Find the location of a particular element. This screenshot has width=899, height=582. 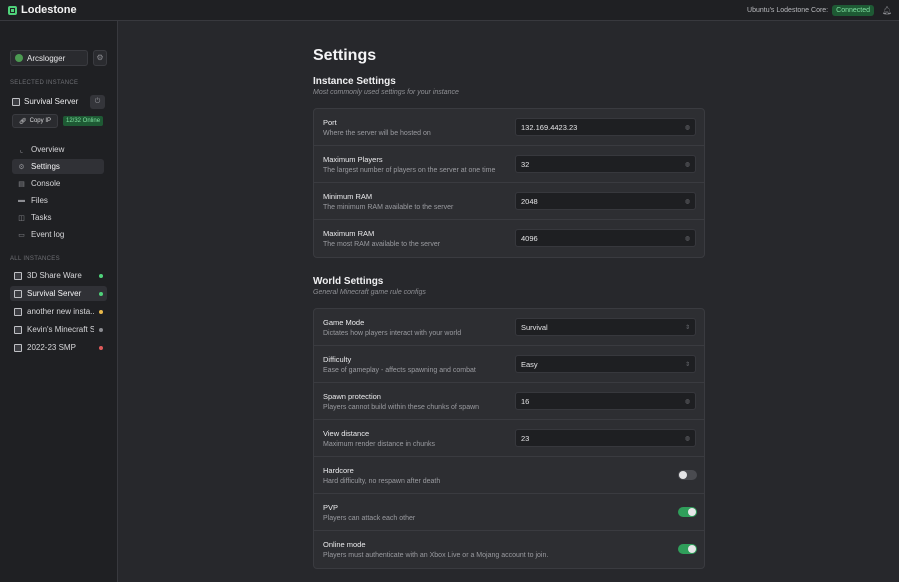

max-players-input: 32 ◍ is located at coordinates (605, 164).